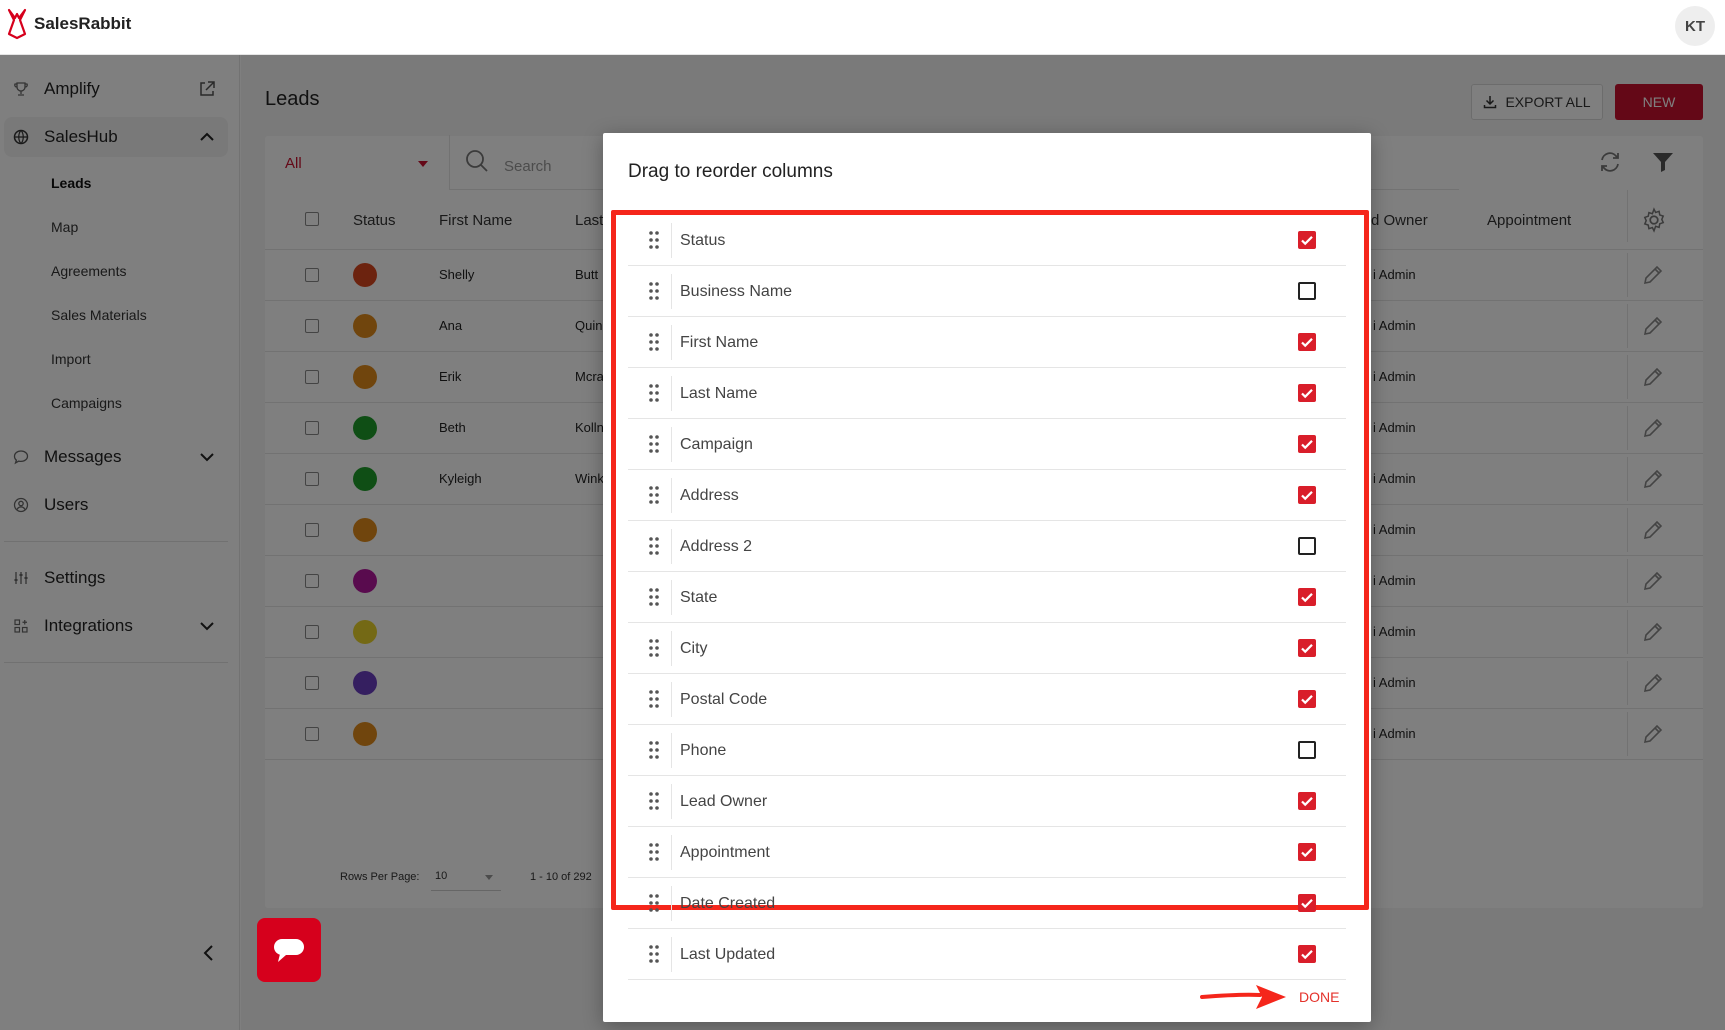 Image resolution: width=1725 pixels, height=1030 pixels. What do you see at coordinates (724, 801) in the screenshot?
I see `column-label: Lead Owner` at bounding box center [724, 801].